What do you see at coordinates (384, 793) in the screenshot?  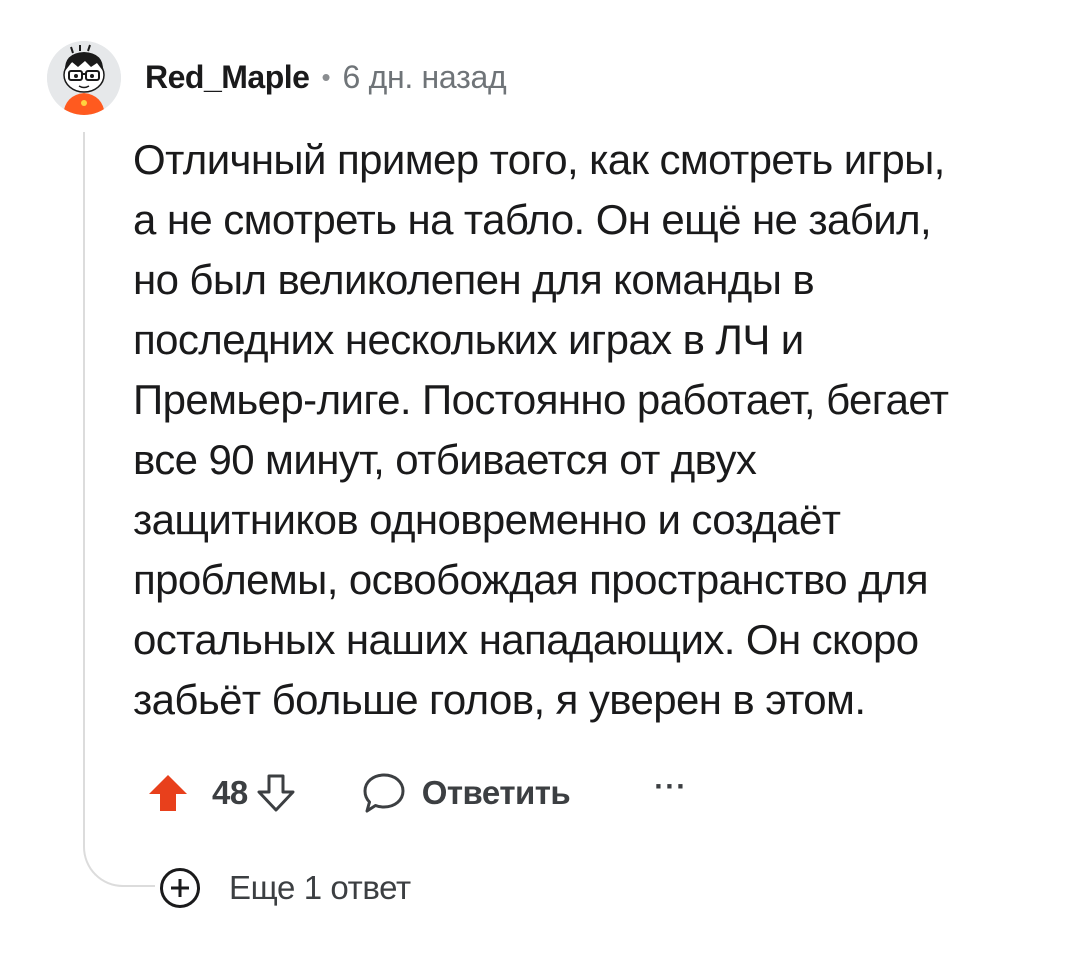 I see `speech-bubble-icon` at bounding box center [384, 793].